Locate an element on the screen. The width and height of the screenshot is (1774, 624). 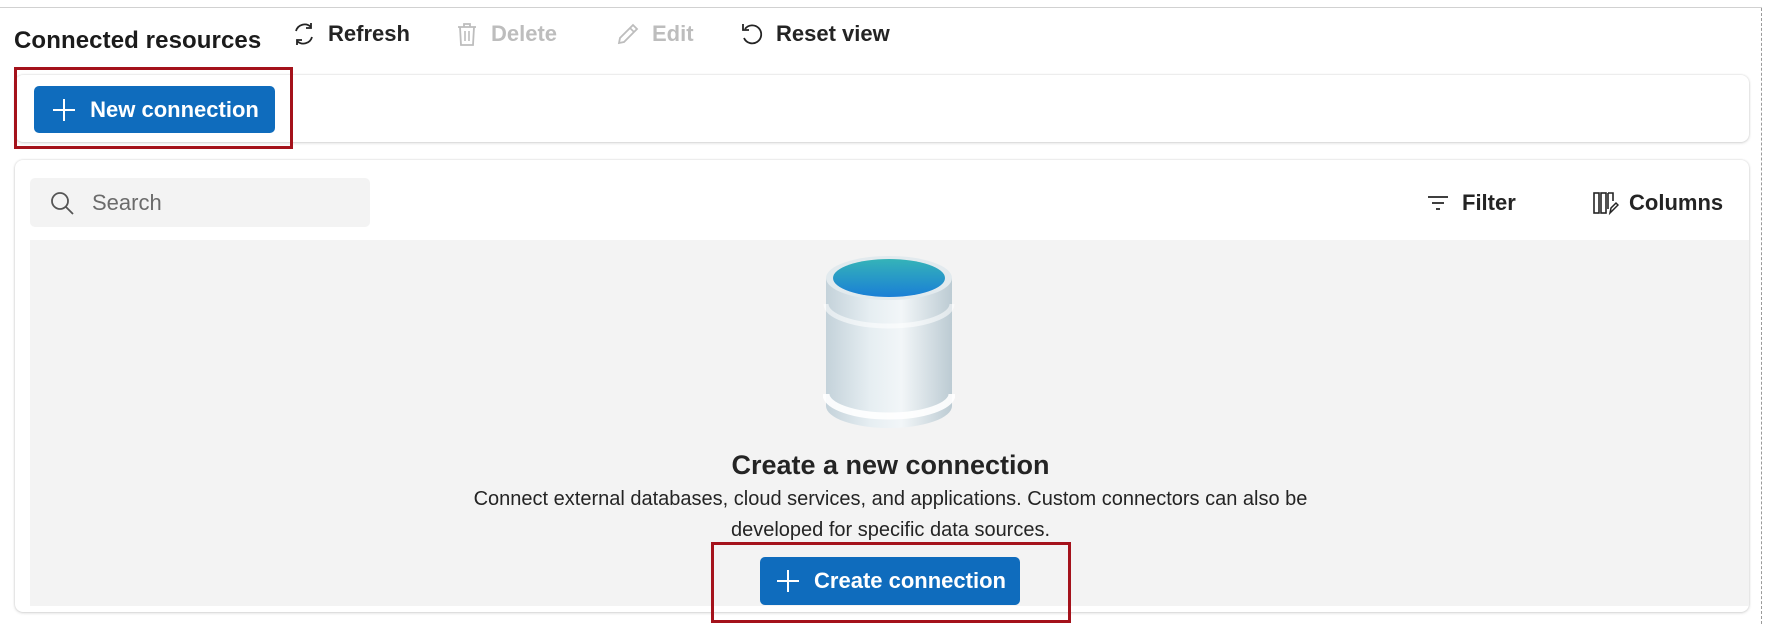
reset-icon is located at coordinates (752, 34).